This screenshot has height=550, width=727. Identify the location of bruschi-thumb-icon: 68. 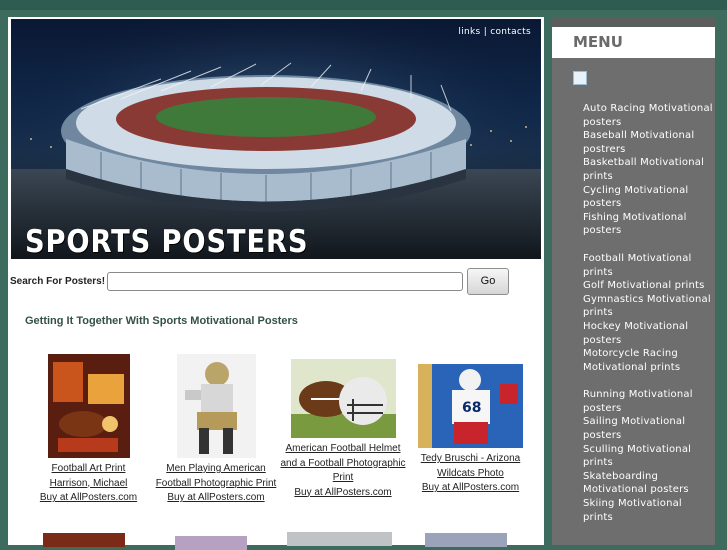
(470, 406).